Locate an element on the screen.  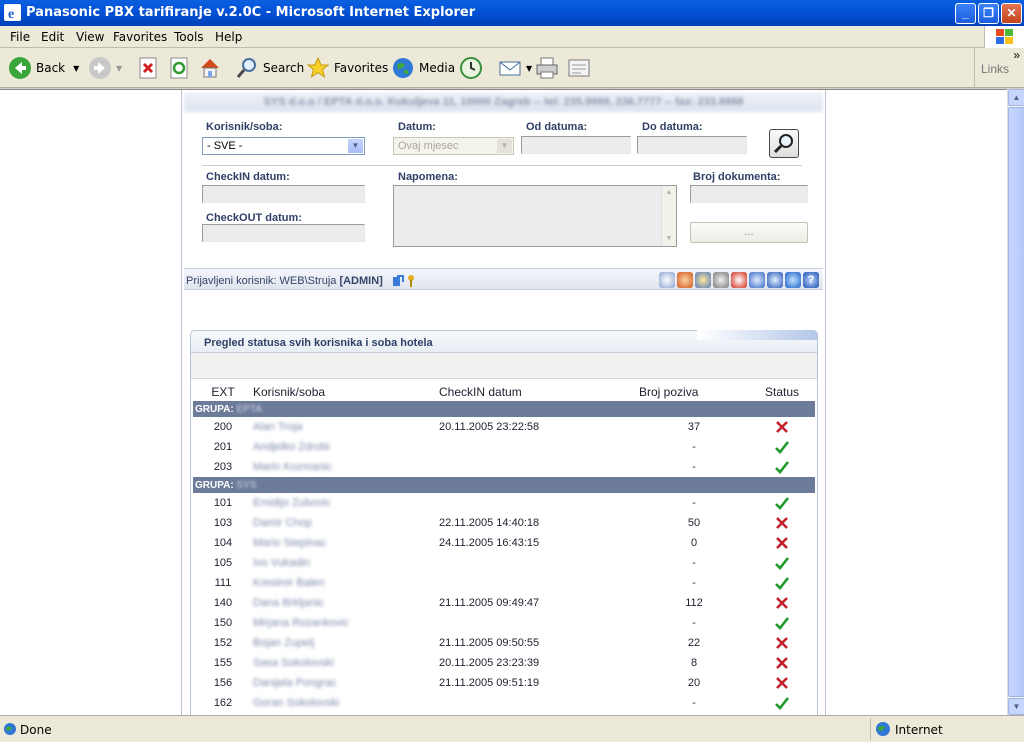
check-icon is located at coordinates (782, 703).